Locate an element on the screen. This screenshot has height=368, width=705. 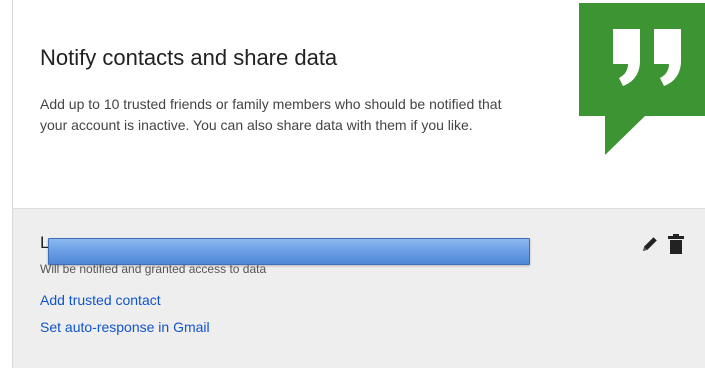
gmail-auto-response-link: Set auto-response in Gmail is located at coordinates (125, 327).